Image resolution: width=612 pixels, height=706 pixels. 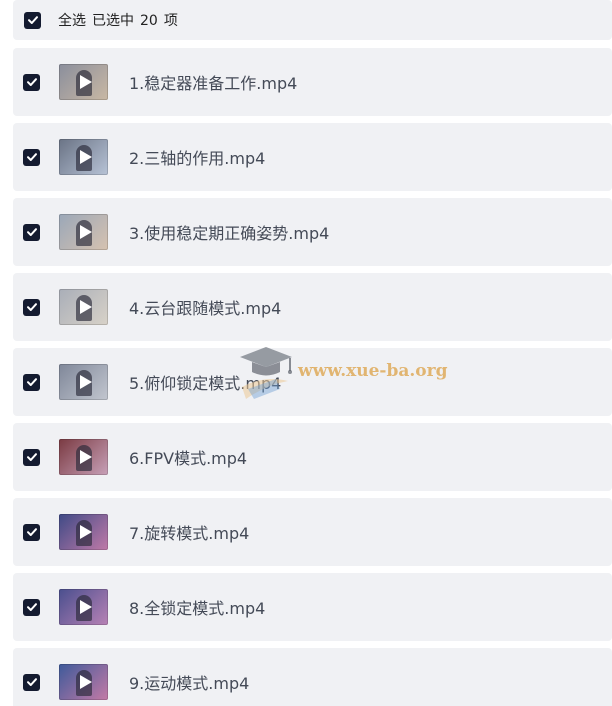 What do you see at coordinates (312, 20) in the screenshot?
I see `select-all-bar: 全选 已选中 20 项` at bounding box center [312, 20].